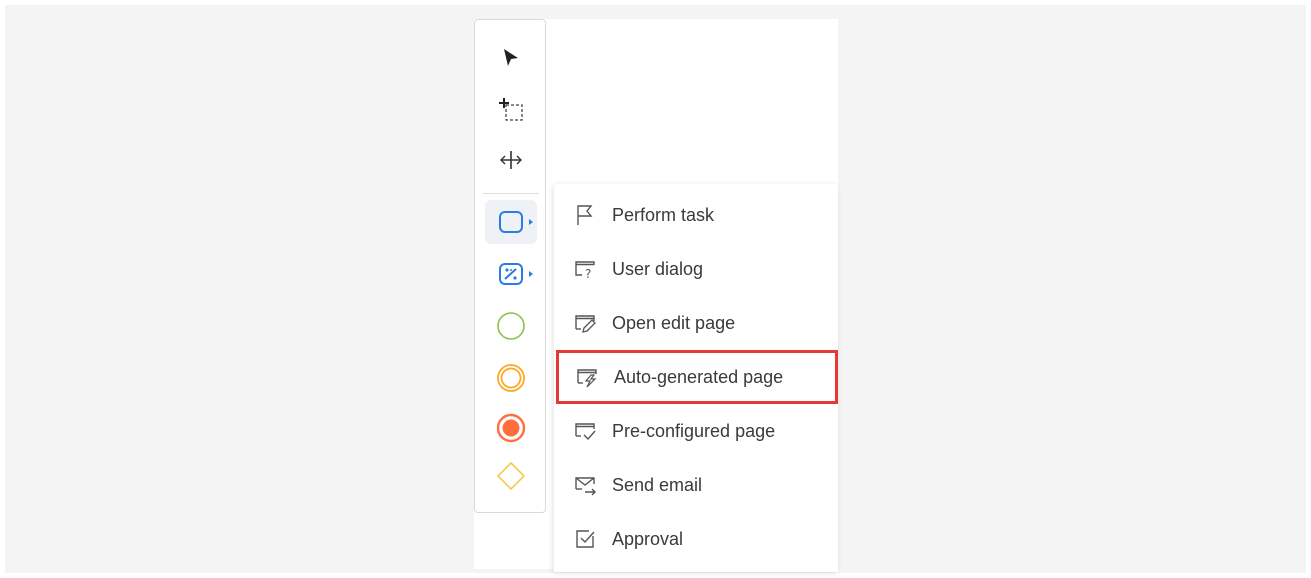 This screenshot has width=1311, height=578. I want to click on flag-icon, so click(585, 215).